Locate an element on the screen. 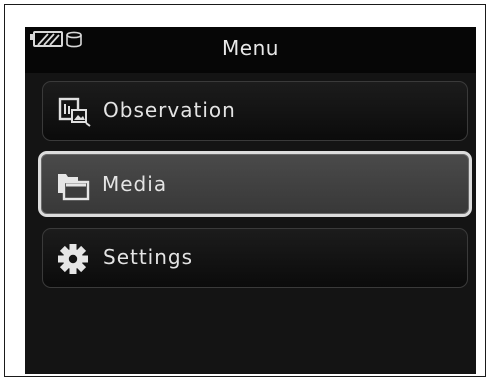 The height and width of the screenshot is (381, 490). menu-item-settings: Settings is located at coordinates (255, 258).